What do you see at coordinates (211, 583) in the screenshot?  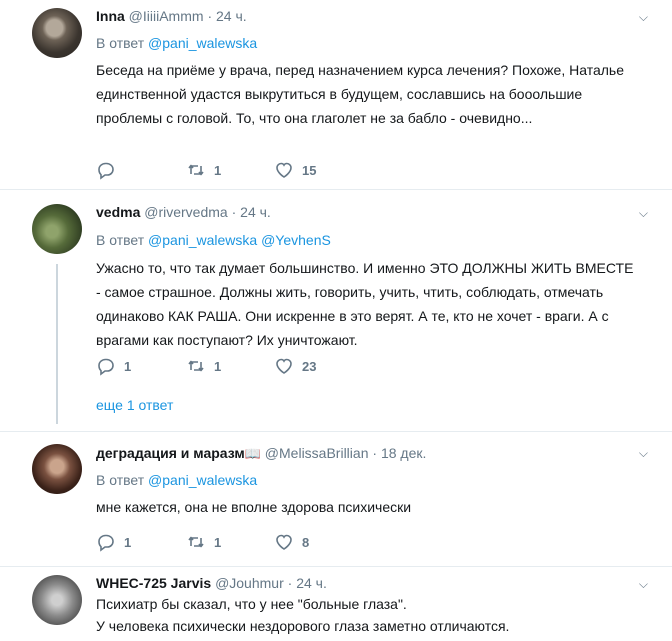 I see `tweet-header: WHEC-725 Jarvis @Jouhmur · 24 ч.` at bounding box center [211, 583].